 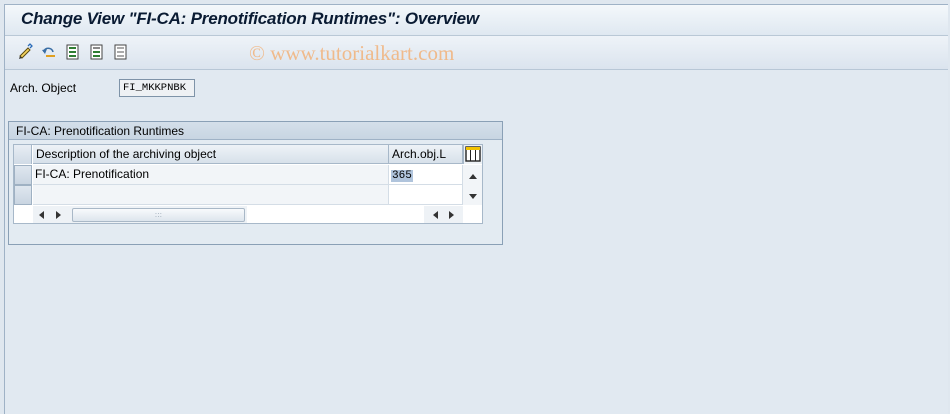 I want to click on column-header-description: Description of the archiving object, so click(x=211, y=154).